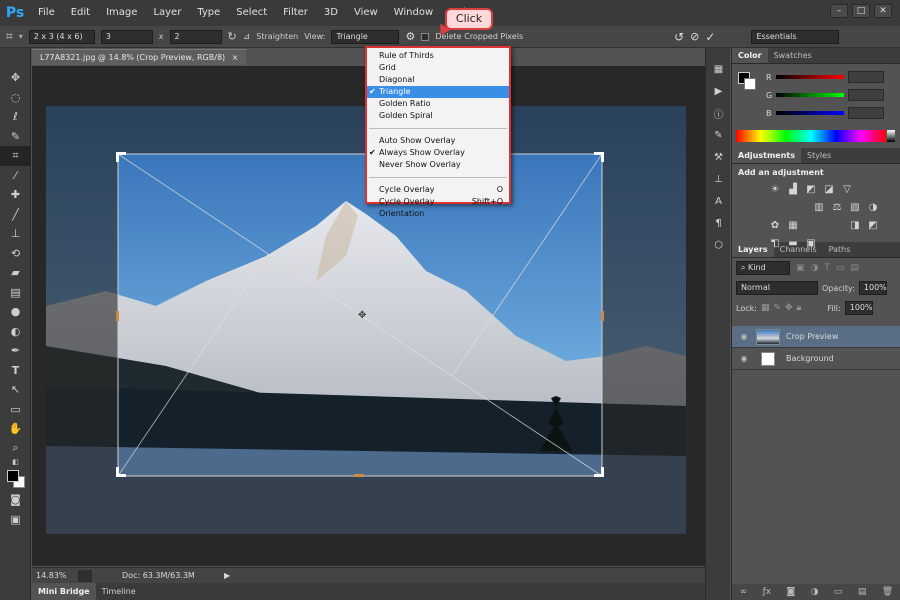 The image size is (900, 600). What do you see at coordinates (891, 136) in the screenshot?
I see `spectrum-white-chip` at bounding box center [891, 136].